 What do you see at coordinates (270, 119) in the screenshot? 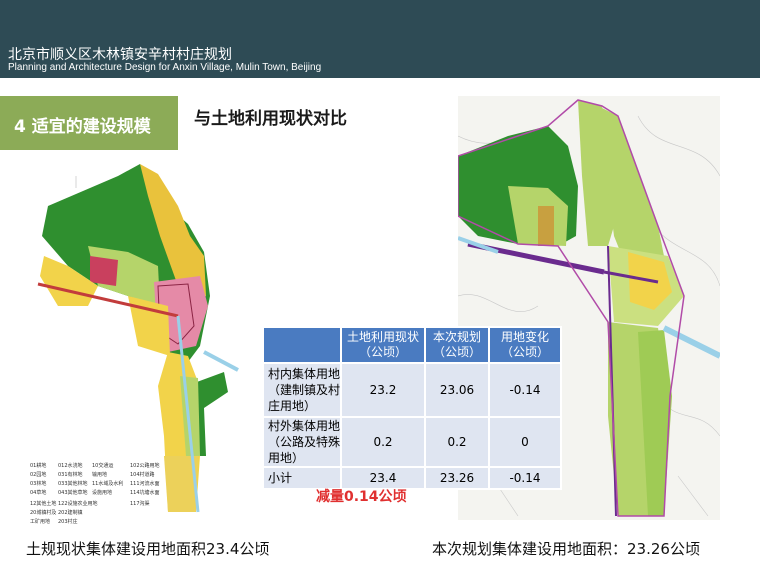
I see `page-heading: 与土地利用现状对比` at bounding box center [270, 119].